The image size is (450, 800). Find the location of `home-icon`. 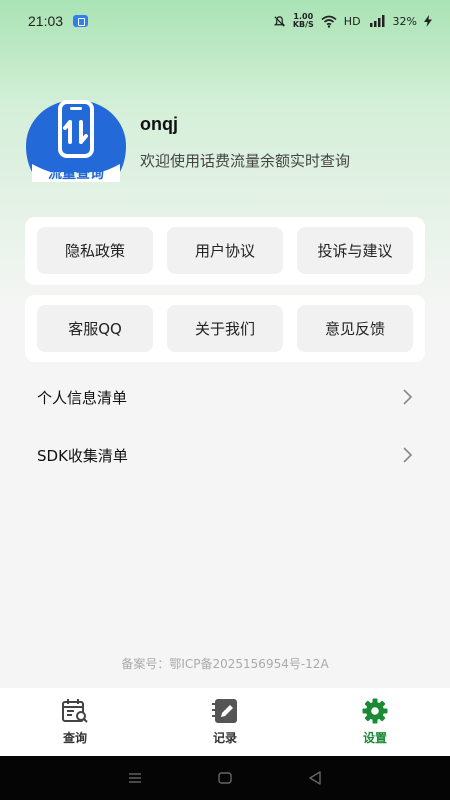

home-icon is located at coordinates (225, 778).